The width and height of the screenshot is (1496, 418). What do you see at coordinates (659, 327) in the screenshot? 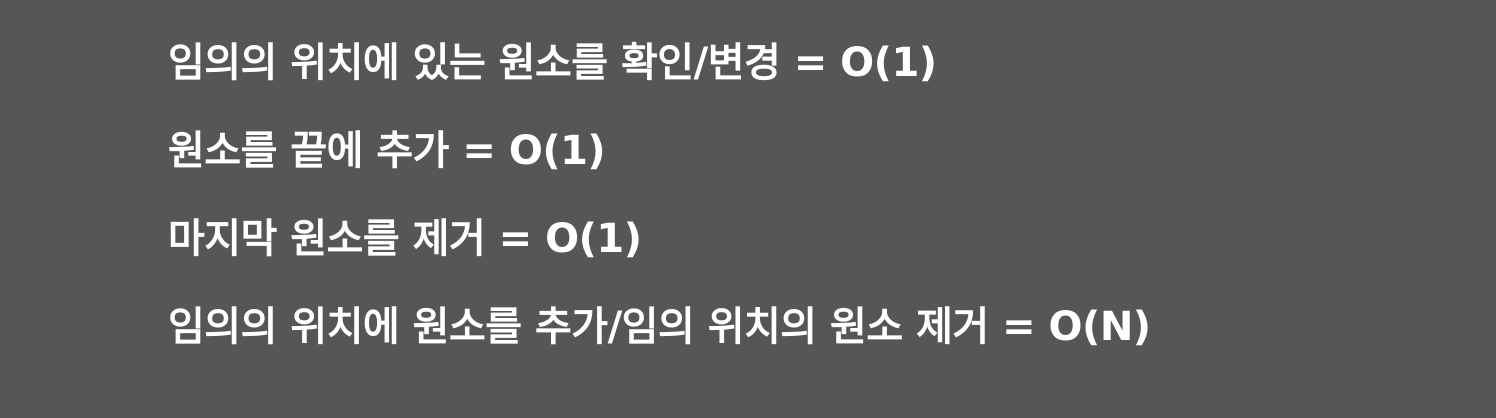
I see `complexity-line-insert-remove-arbitrary: 임의의 위치에 원소를 추가/임의 위치의 원소 제거 = O(N)` at bounding box center [659, 327].